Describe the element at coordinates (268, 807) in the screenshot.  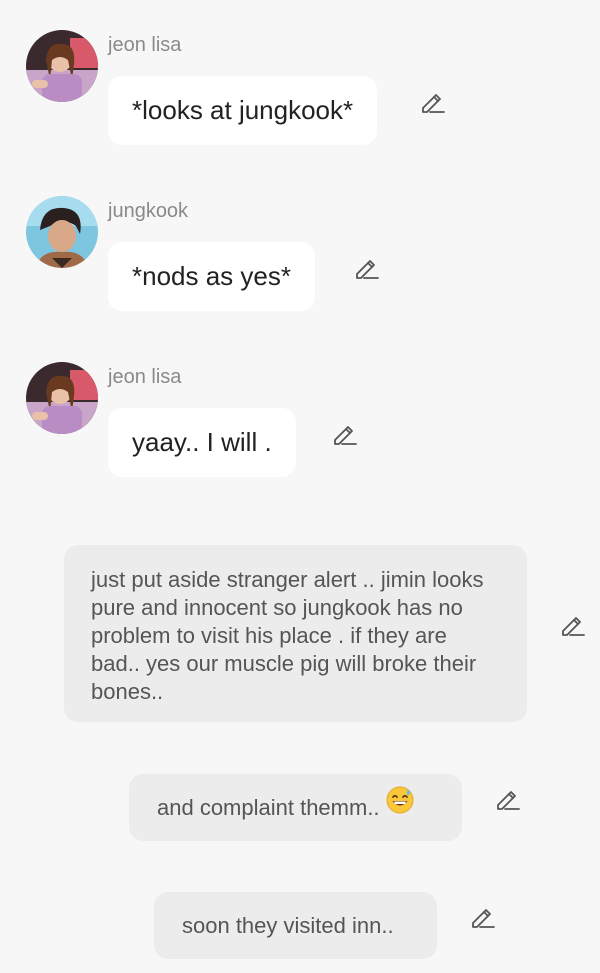
I see `narration-text: and complaint themm..` at that location.